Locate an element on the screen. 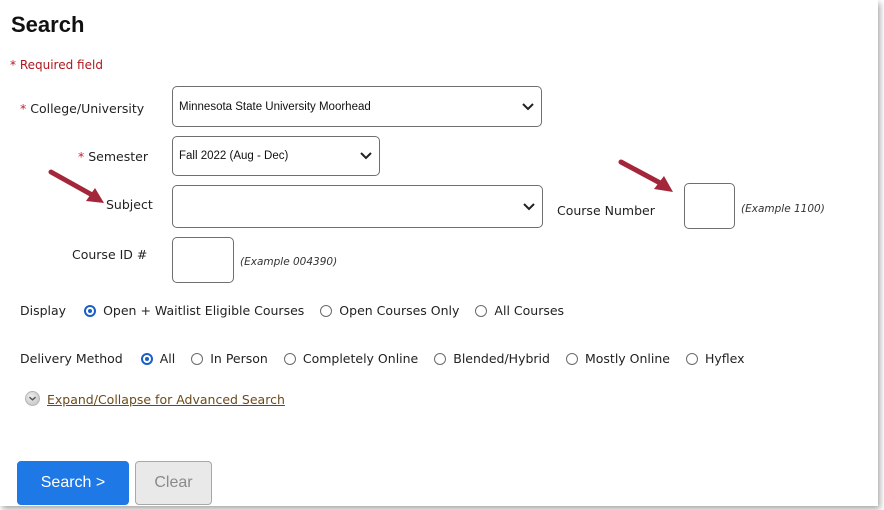 The image size is (884, 510). course-id-example: (Example 004390) is located at coordinates (289, 262).